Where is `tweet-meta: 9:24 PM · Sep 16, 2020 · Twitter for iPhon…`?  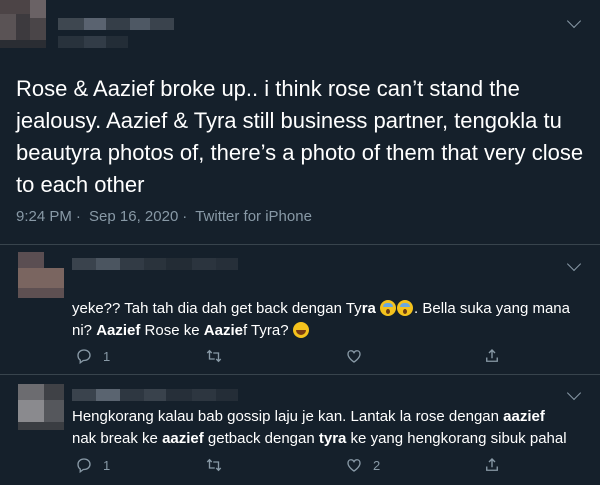
tweet-meta: 9:24 PM · Sep 16, 2020 · Twitter for iPhon… is located at coordinates (166, 216).